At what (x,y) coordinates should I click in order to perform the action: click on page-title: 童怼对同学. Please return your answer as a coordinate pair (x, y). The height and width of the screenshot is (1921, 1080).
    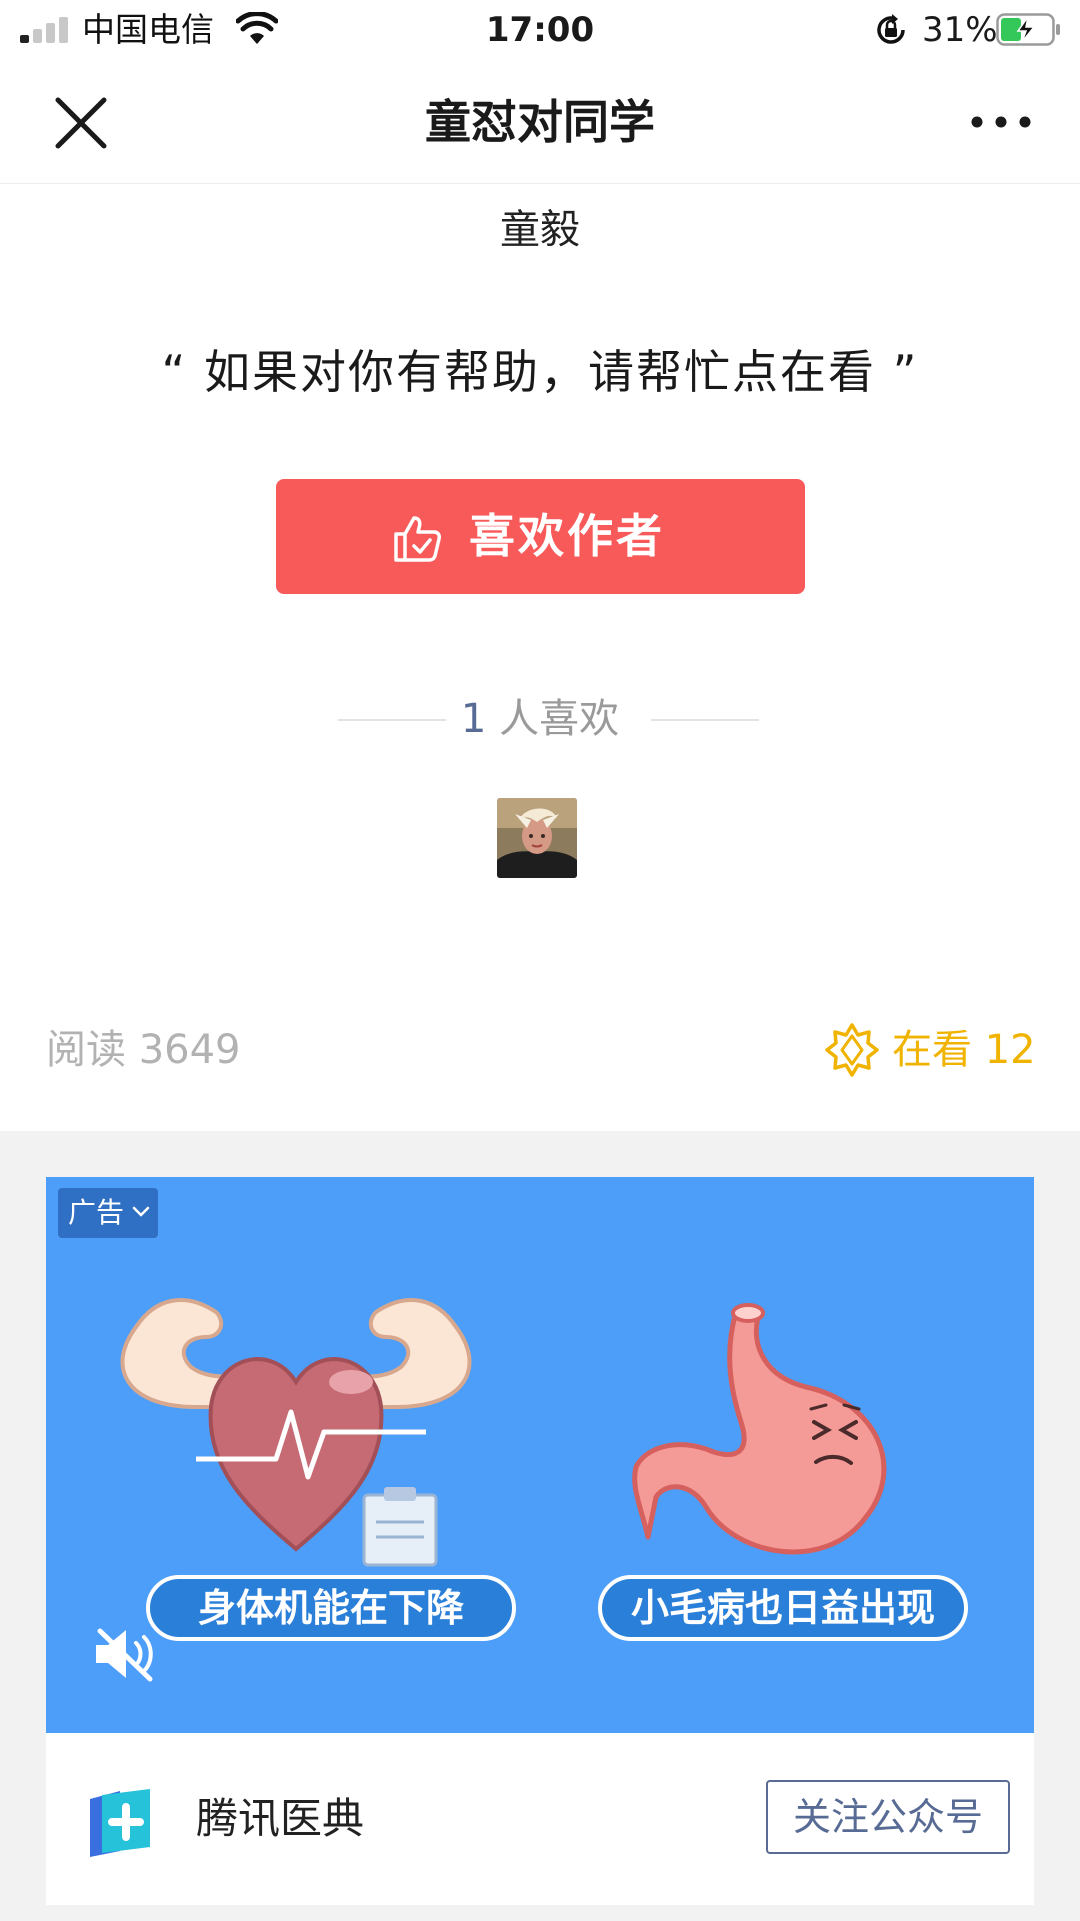
    Looking at the image, I should click on (540, 122).